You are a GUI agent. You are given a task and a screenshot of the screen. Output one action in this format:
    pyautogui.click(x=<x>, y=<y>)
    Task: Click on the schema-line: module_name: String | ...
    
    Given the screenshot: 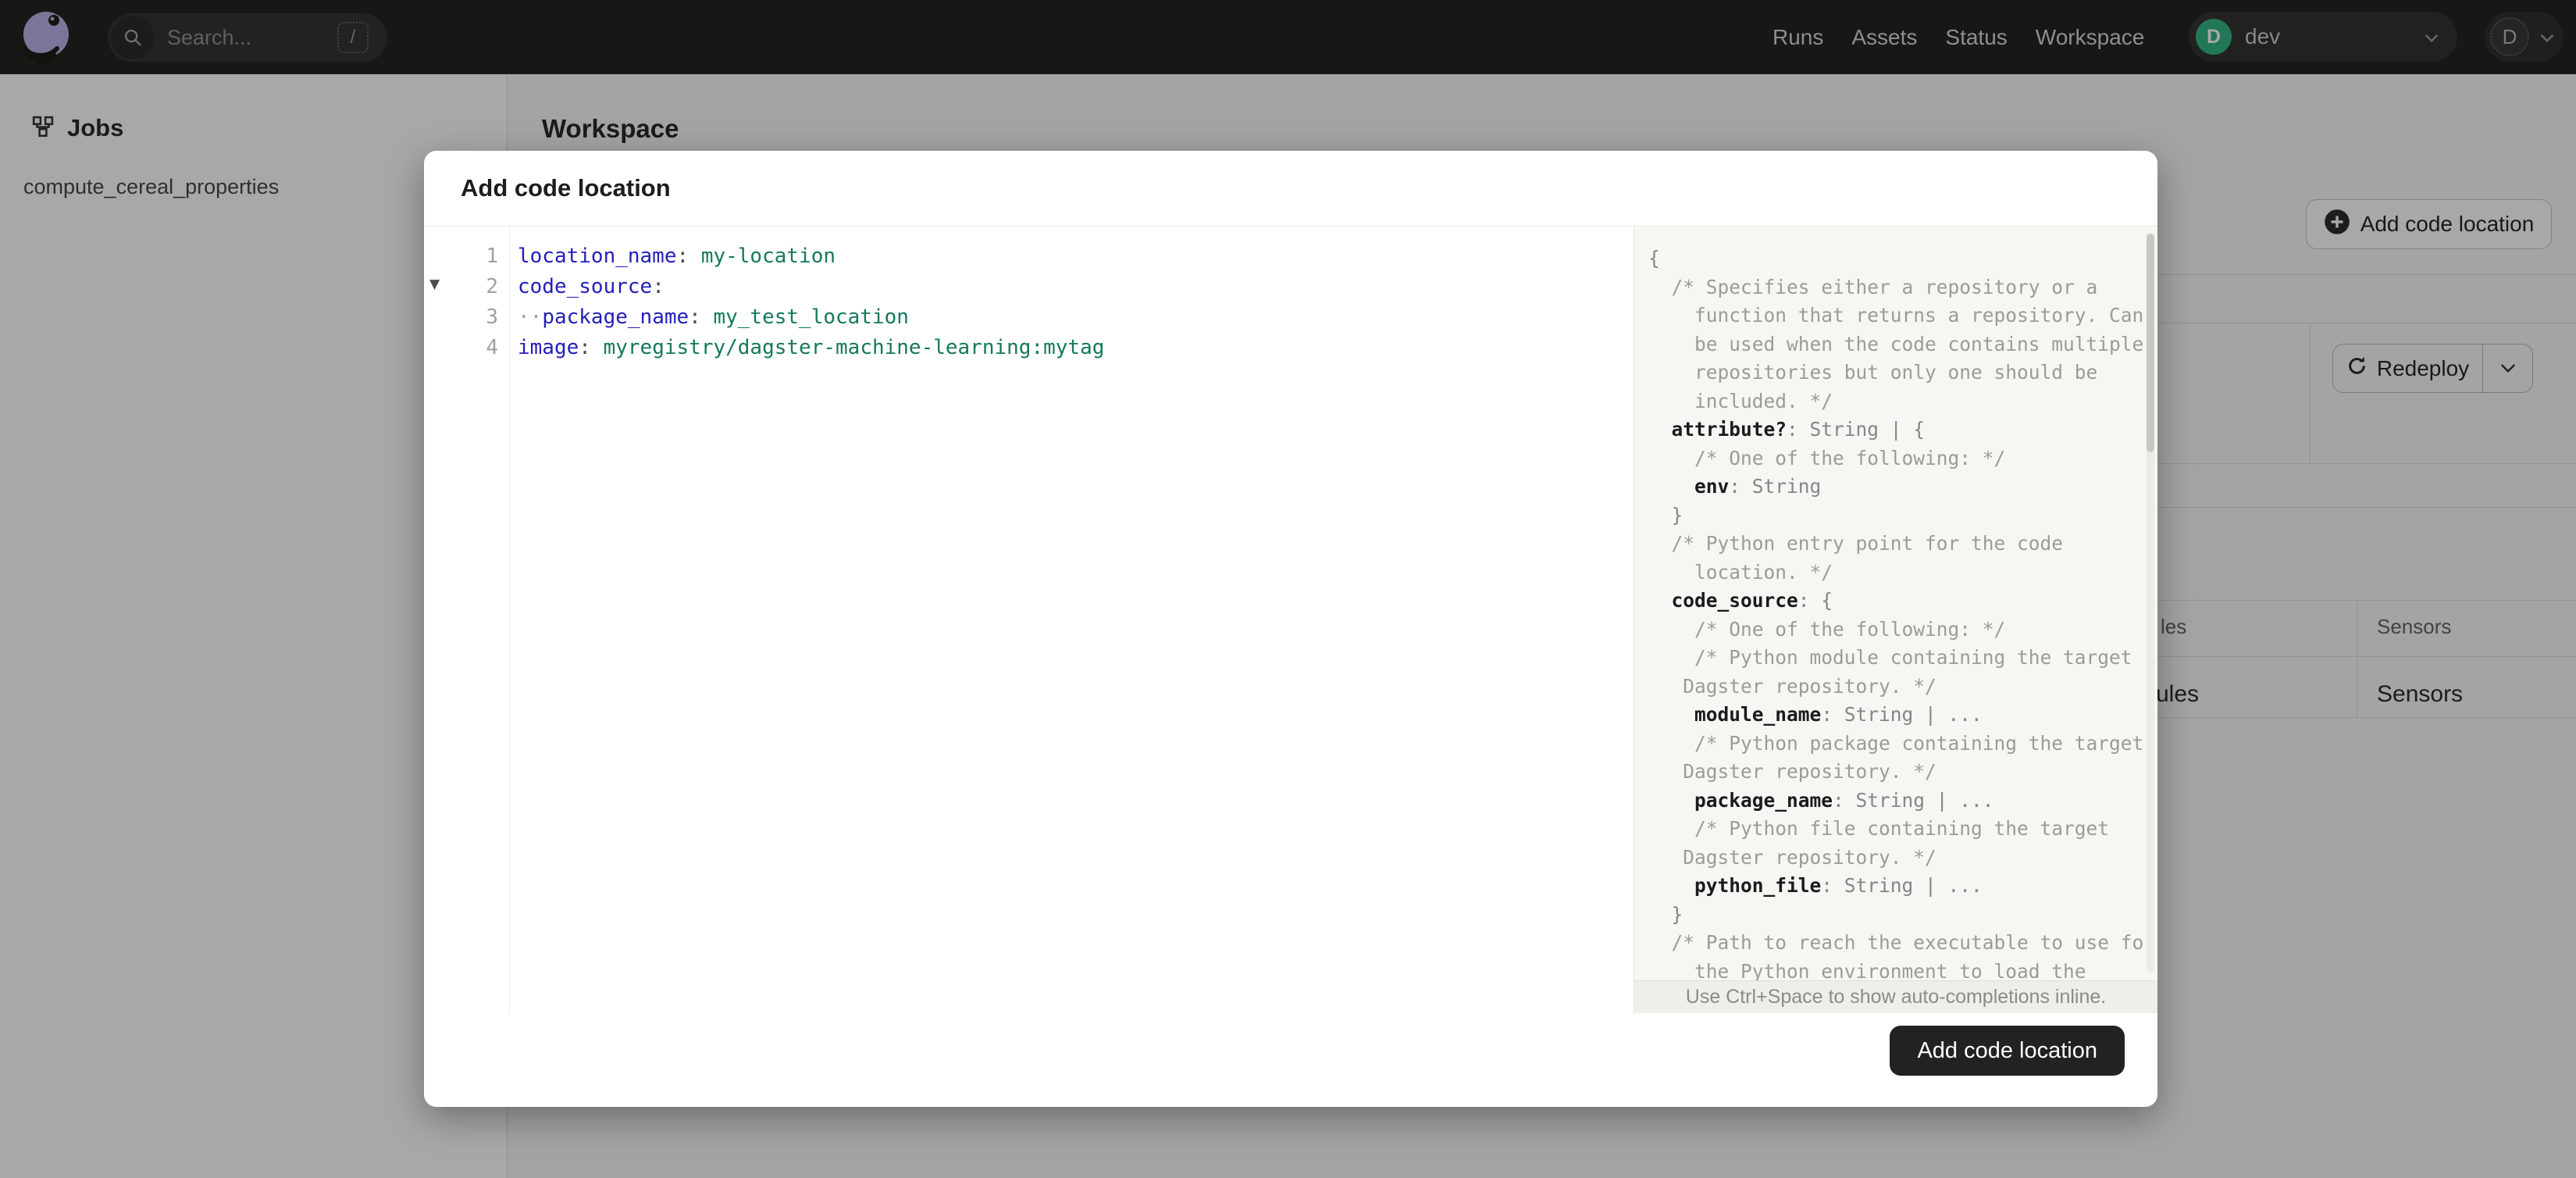 What is the action you would take?
    pyautogui.click(x=1838, y=715)
    